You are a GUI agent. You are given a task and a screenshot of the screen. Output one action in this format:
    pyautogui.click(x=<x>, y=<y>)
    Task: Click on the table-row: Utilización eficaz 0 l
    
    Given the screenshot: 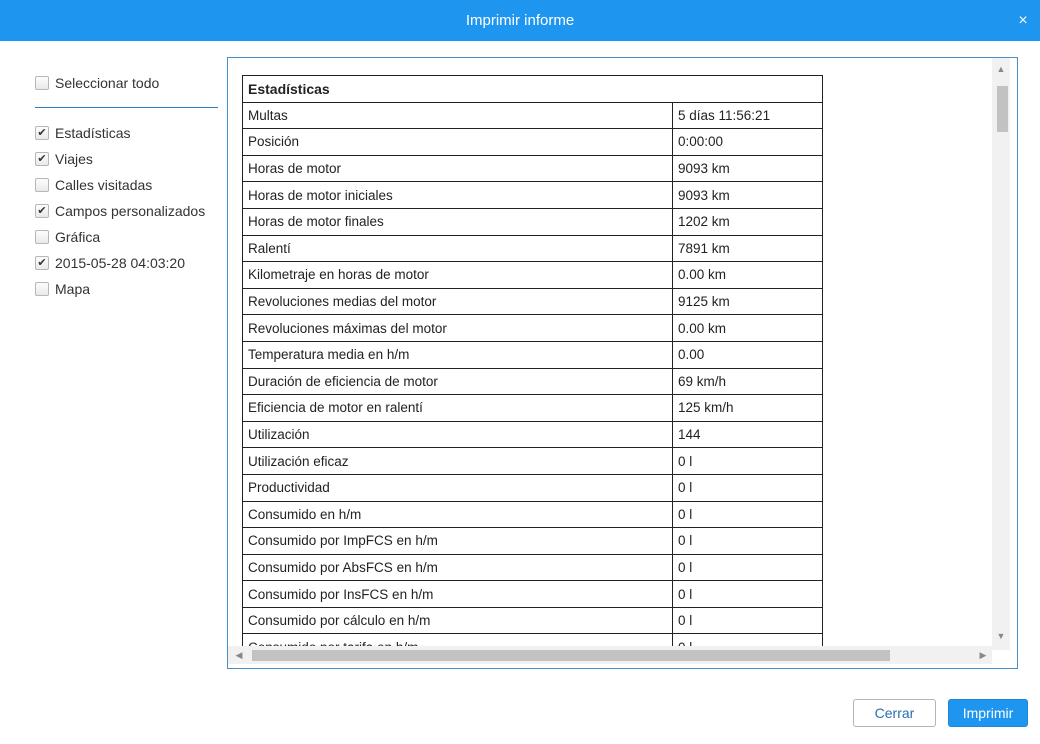 What is the action you would take?
    pyautogui.click(x=532, y=461)
    